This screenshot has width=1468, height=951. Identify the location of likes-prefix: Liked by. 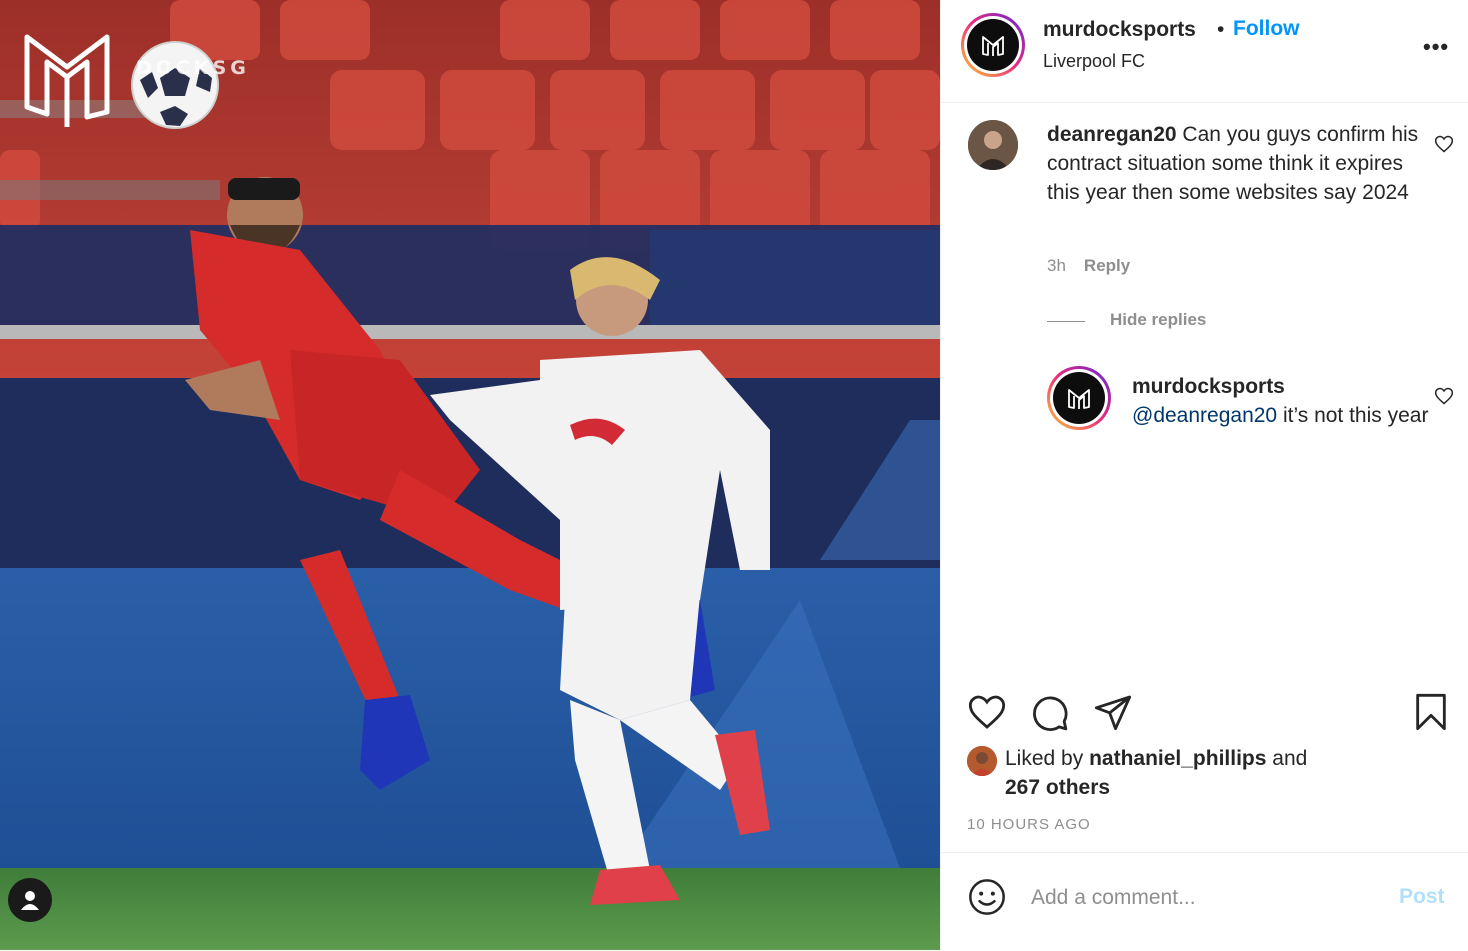
(1047, 758).